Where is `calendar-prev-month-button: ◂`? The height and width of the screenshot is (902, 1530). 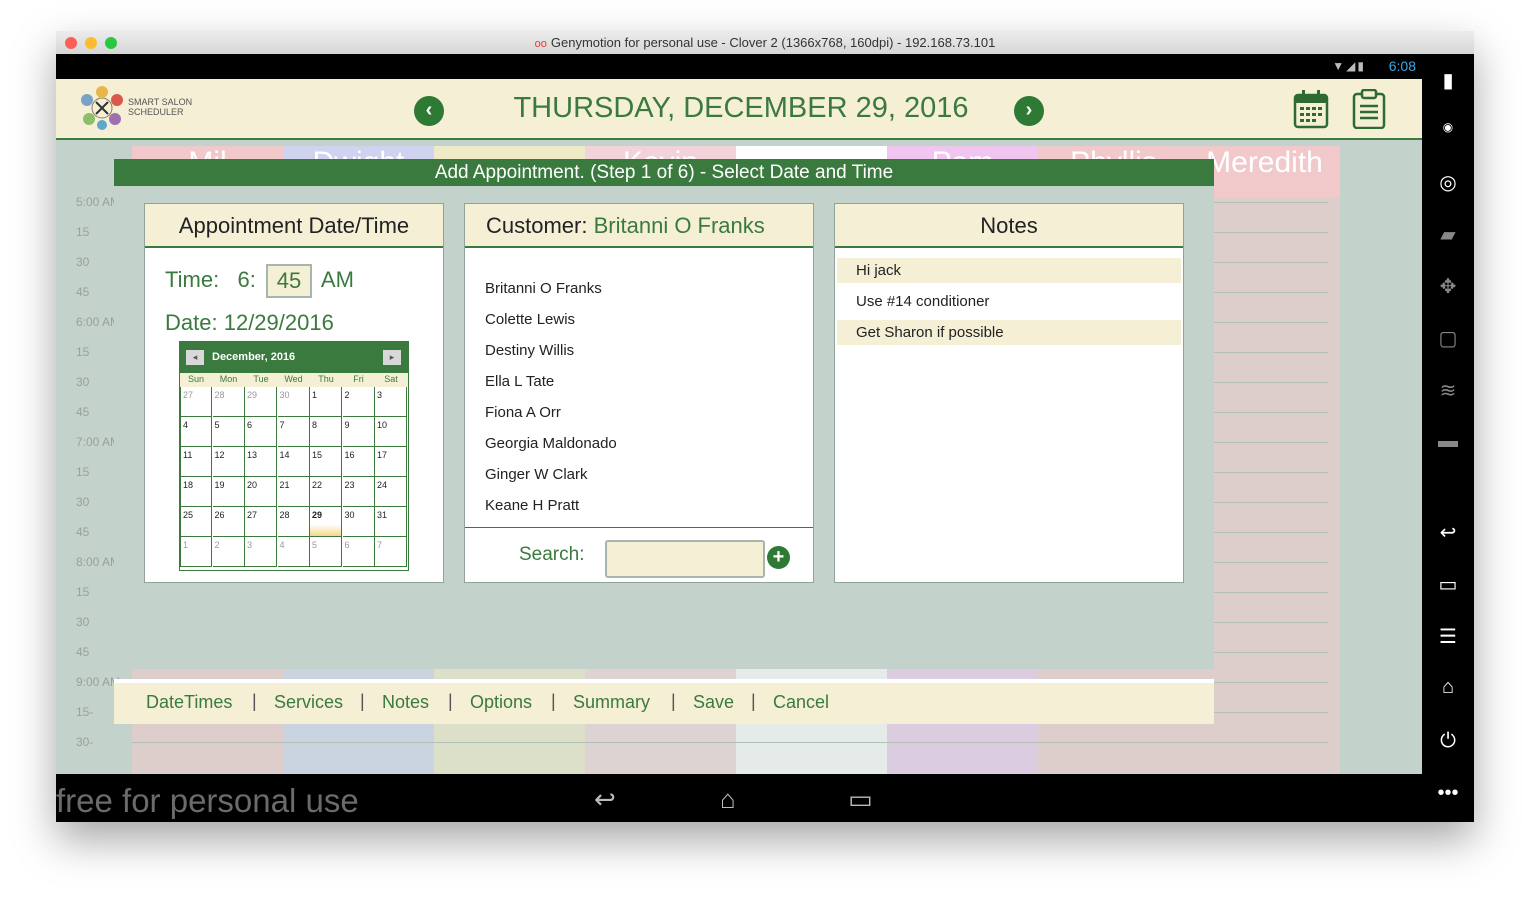 calendar-prev-month-button: ◂ is located at coordinates (195, 357).